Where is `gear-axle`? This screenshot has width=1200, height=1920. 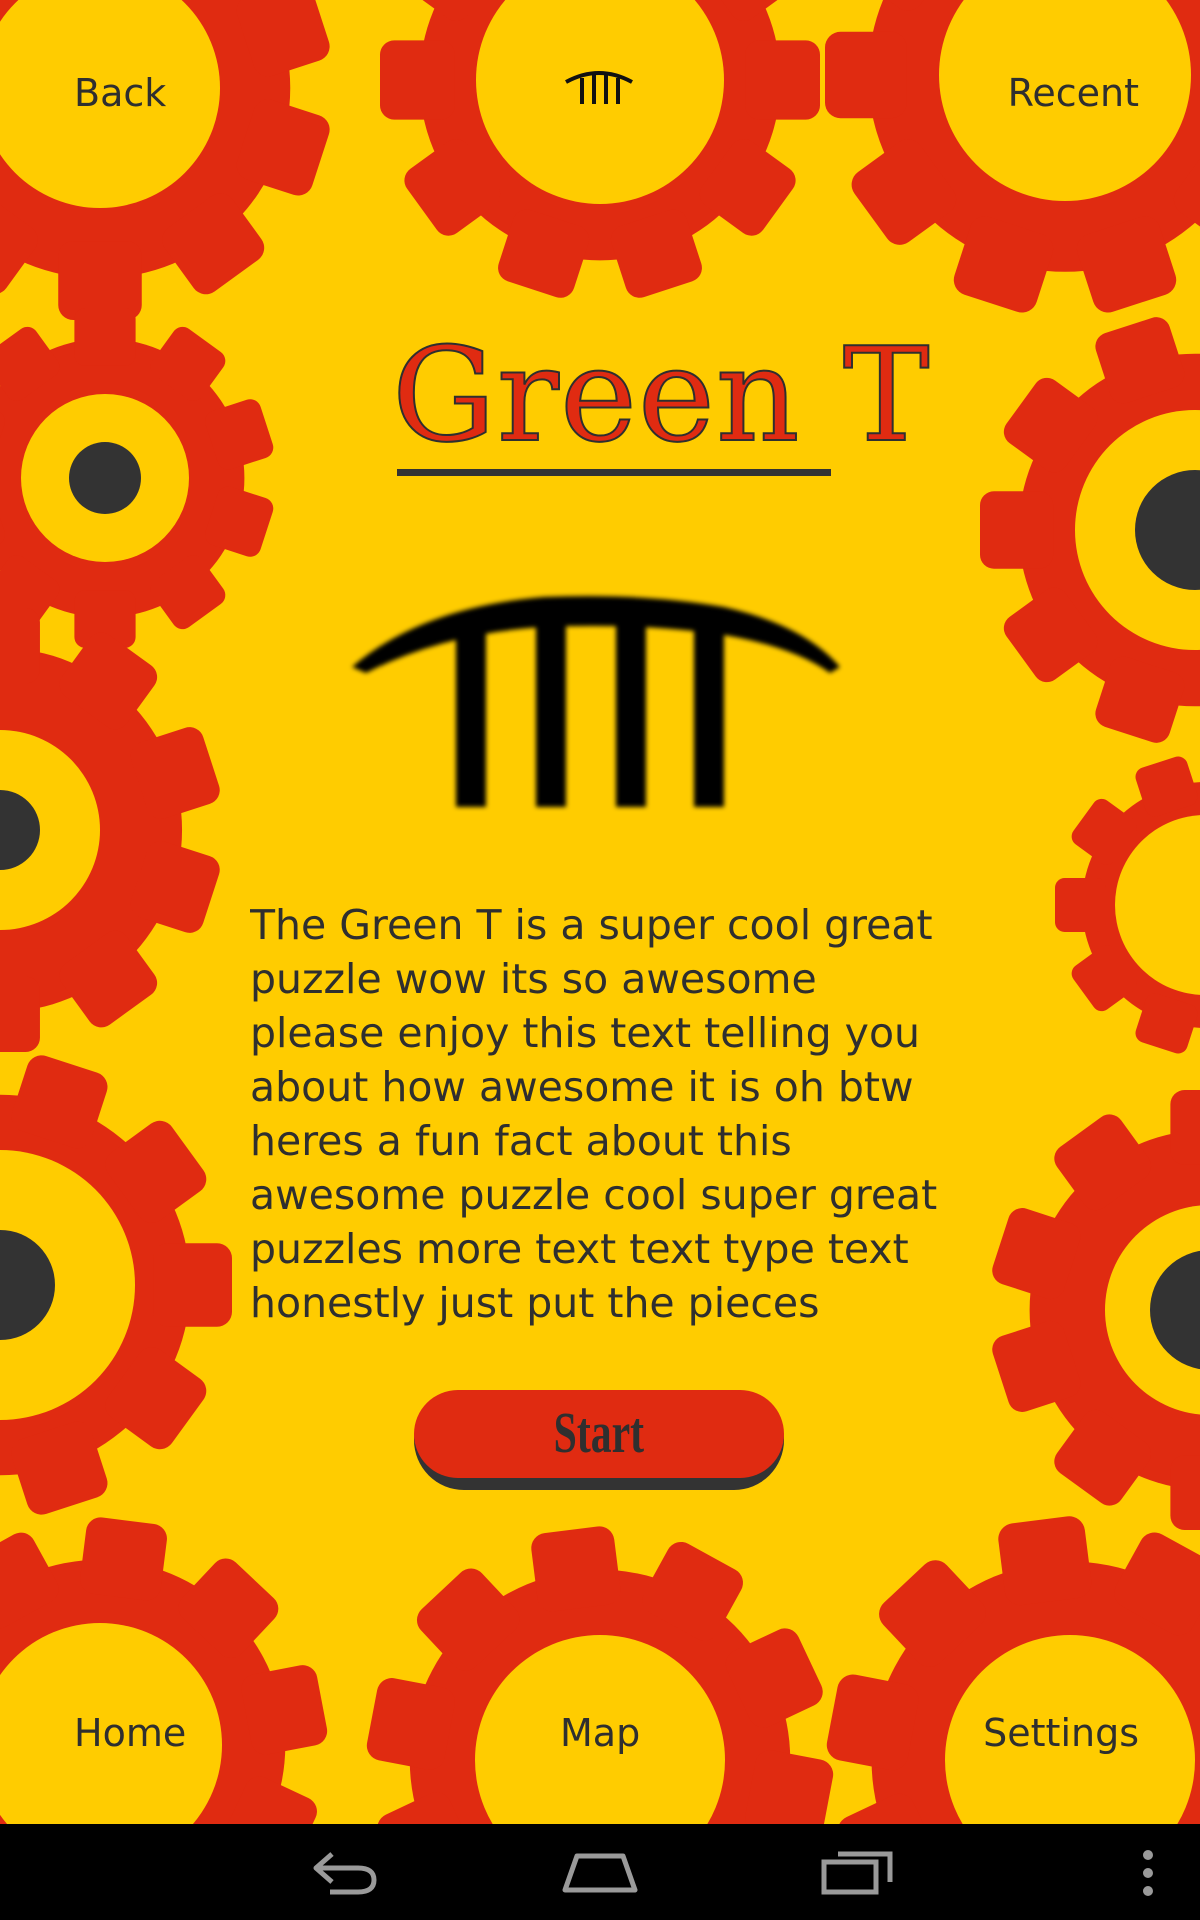 gear-axle is located at coordinates (105, 478).